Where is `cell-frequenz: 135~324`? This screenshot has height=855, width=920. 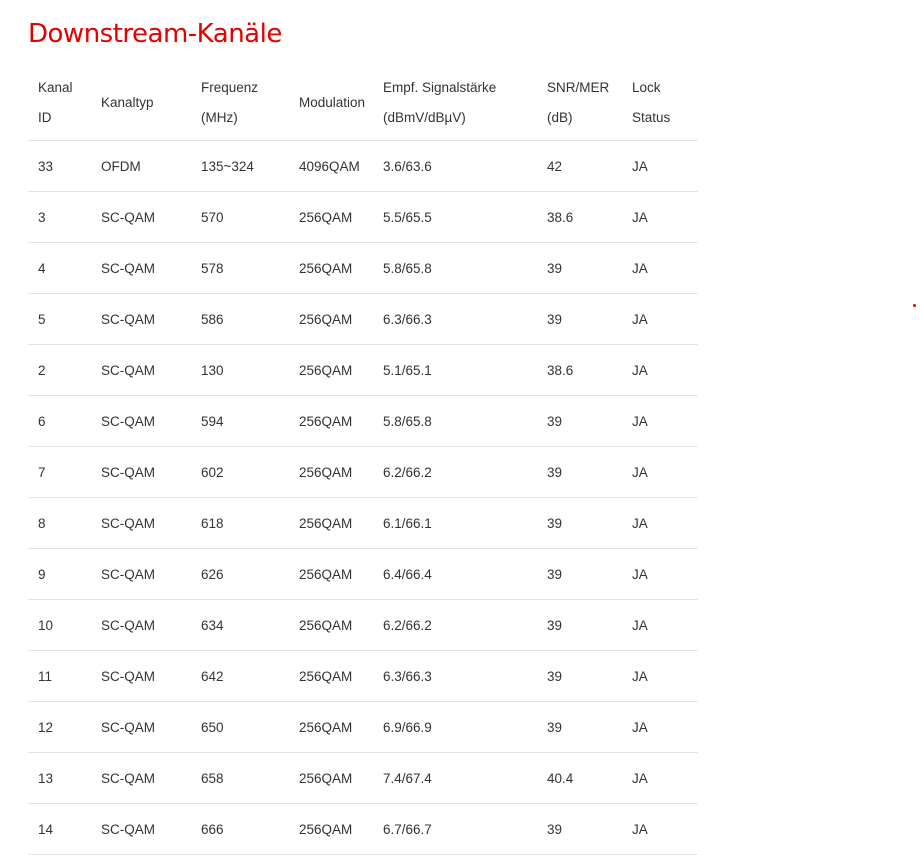 cell-frequenz: 135~324 is located at coordinates (240, 166).